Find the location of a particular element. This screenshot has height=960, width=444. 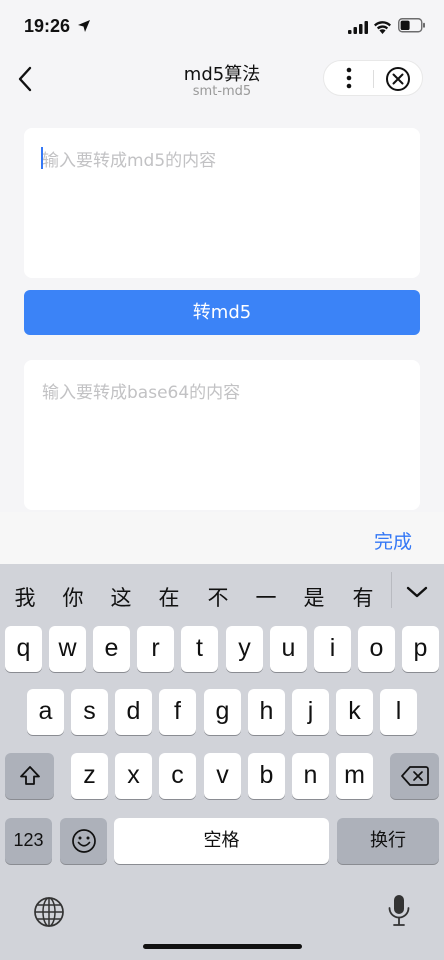

delete-key is located at coordinates (414, 776).